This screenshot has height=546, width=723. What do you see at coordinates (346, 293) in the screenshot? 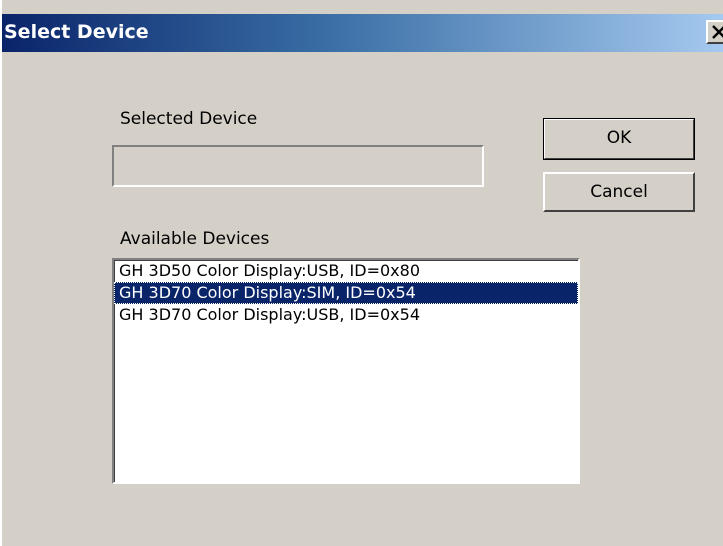
I see `list-item-selected: GH 3D70 Color Display:SIM, ID=0x54` at bounding box center [346, 293].